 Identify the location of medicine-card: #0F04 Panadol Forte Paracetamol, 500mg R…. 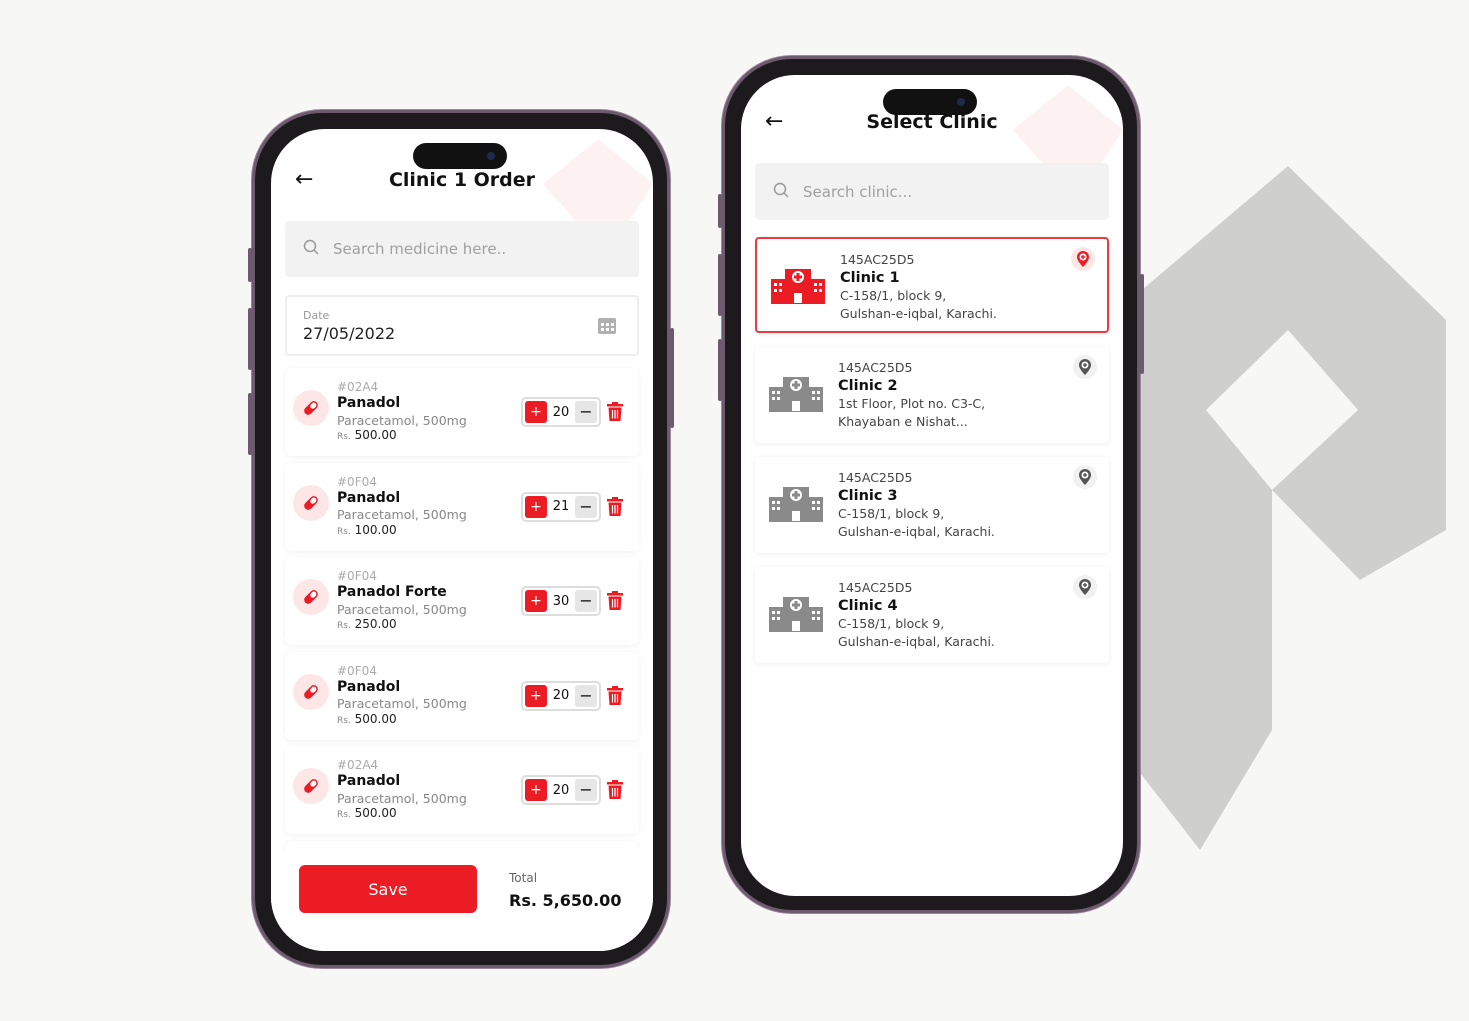
(462, 601).